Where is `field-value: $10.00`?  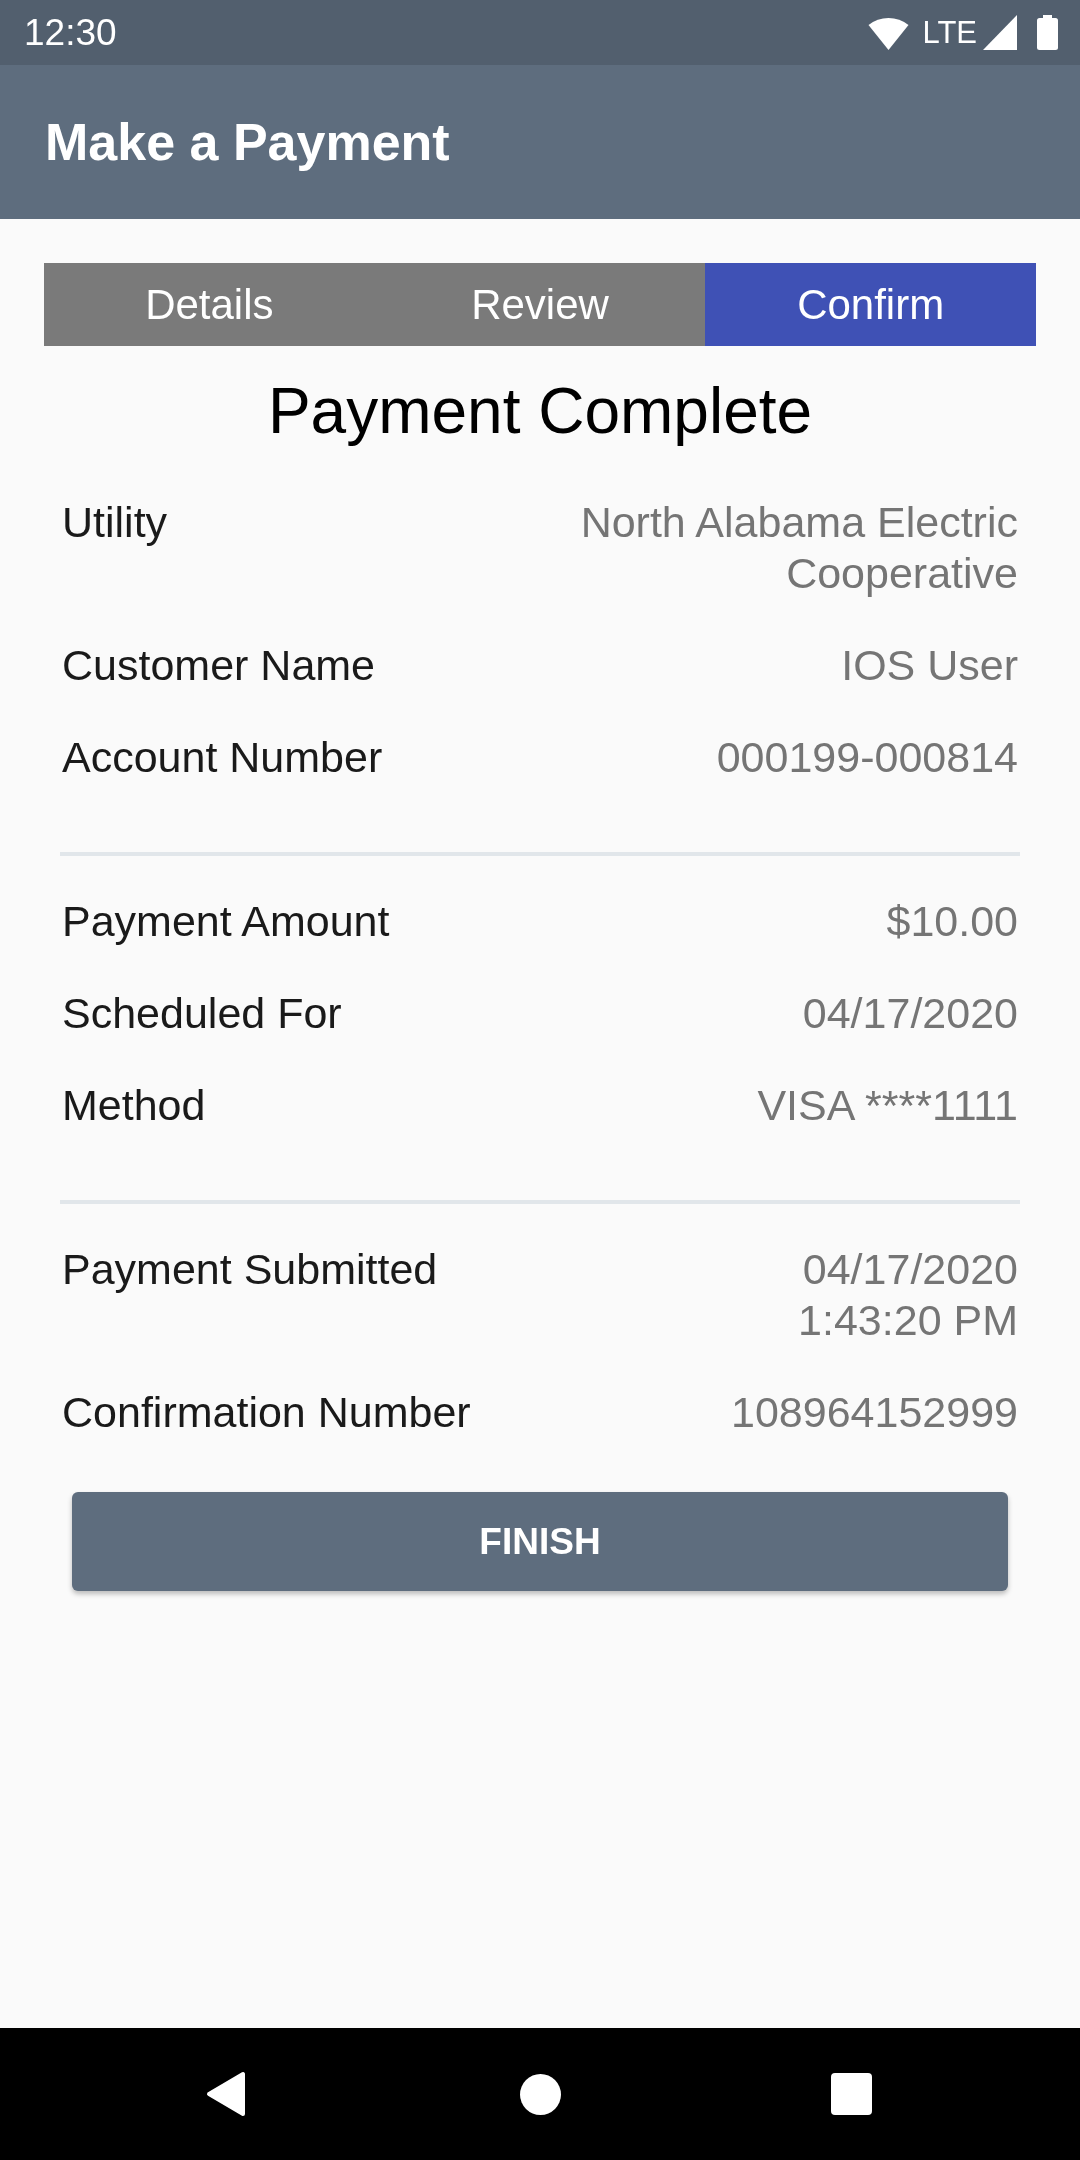
field-value: $10.00 is located at coordinates (952, 921).